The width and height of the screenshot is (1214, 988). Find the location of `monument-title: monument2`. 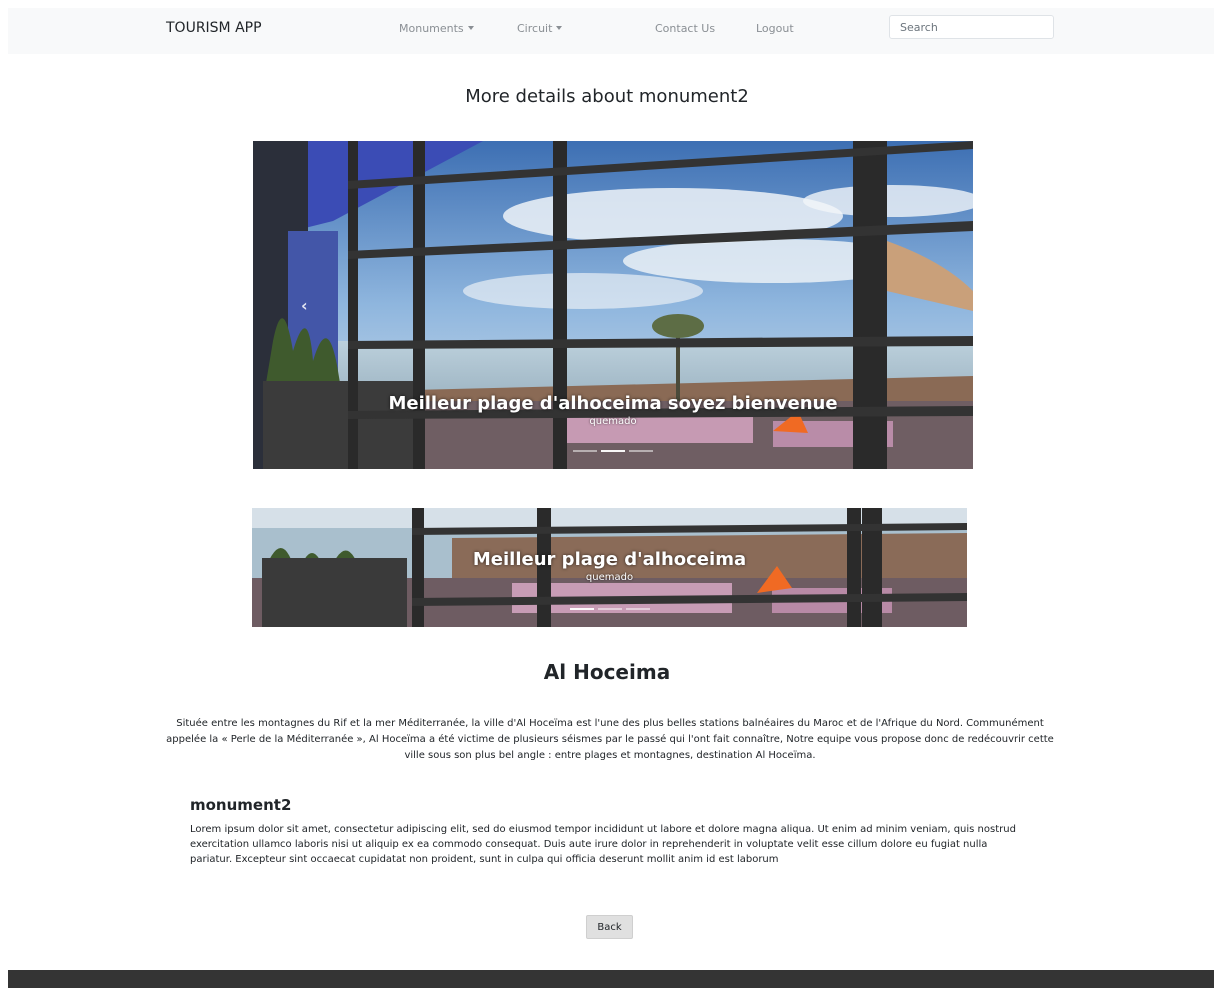

monument-title: monument2 is located at coordinates (241, 805).